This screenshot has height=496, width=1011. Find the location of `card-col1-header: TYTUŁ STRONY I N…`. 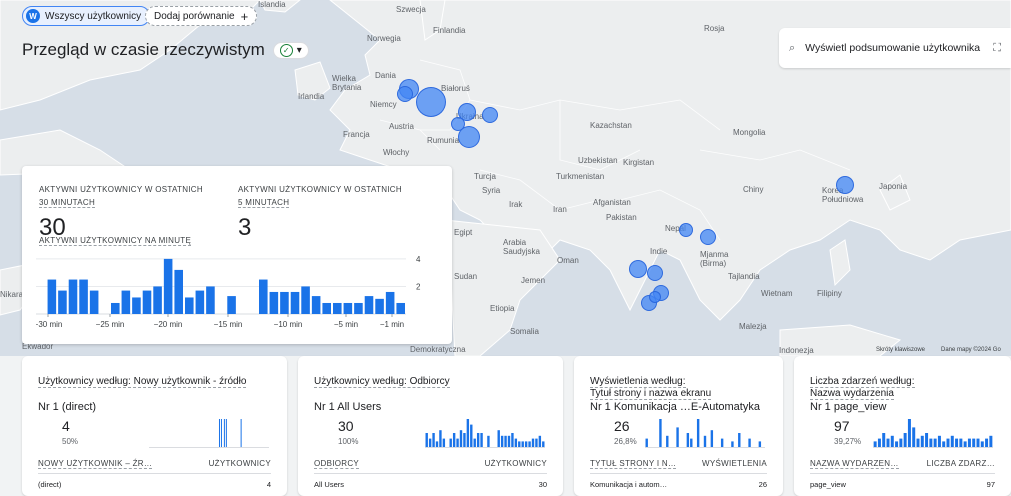

card-col1-header: TYTUŁ STRONY I N… is located at coordinates (633, 464).